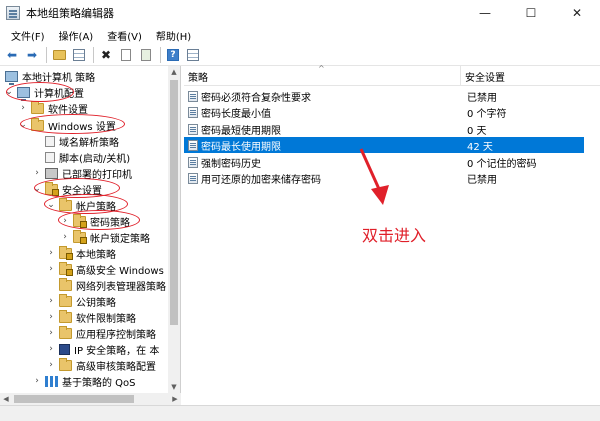 The width and height of the screenshot is (600, 421). I want to click on minimize-button: —, so click(485, 13).